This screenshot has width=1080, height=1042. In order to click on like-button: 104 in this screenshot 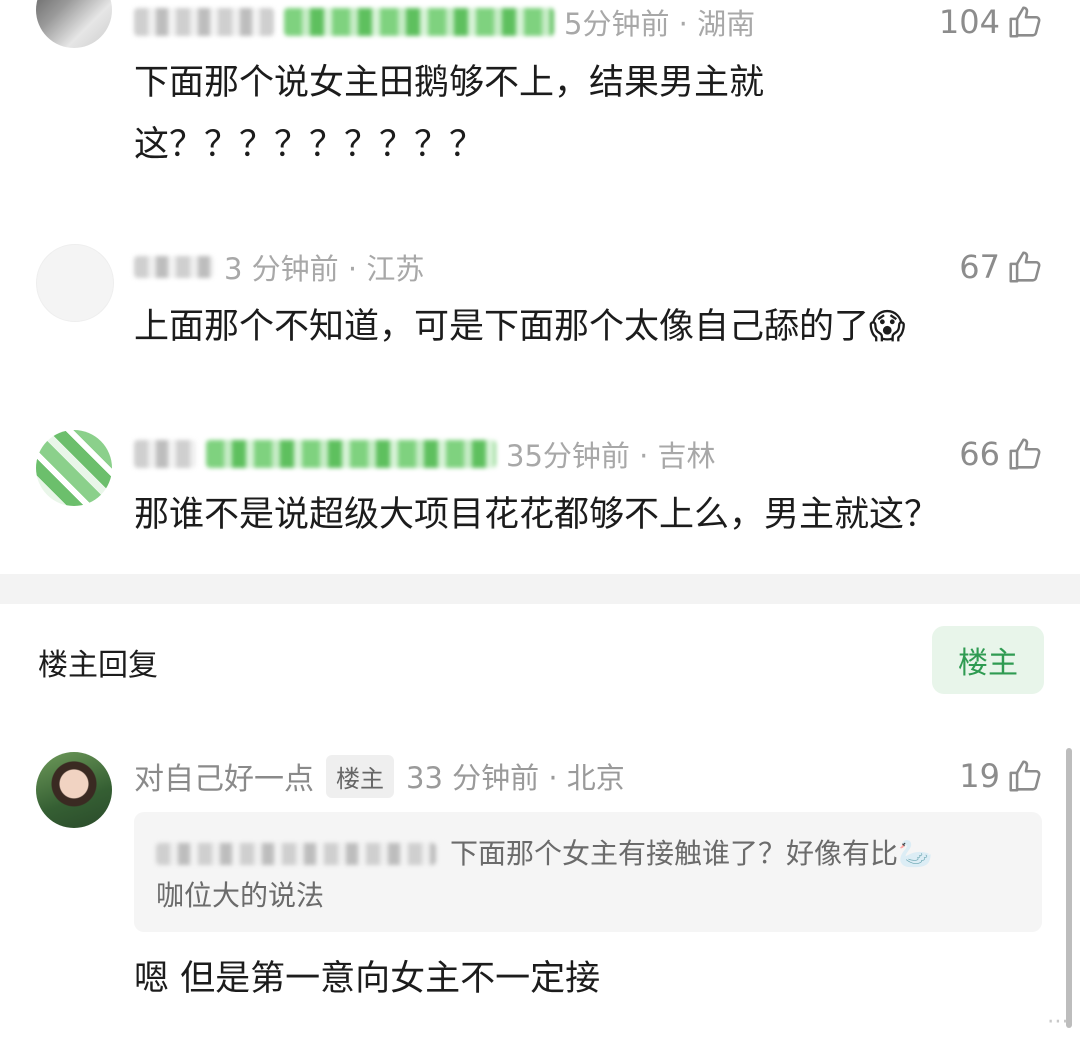, I will do `click(991, 22)`.